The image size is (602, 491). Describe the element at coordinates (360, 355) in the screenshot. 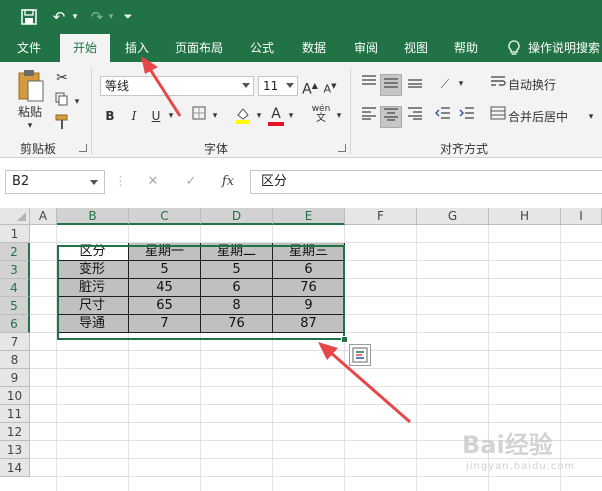

I see `quick-analysis-button` at that location.